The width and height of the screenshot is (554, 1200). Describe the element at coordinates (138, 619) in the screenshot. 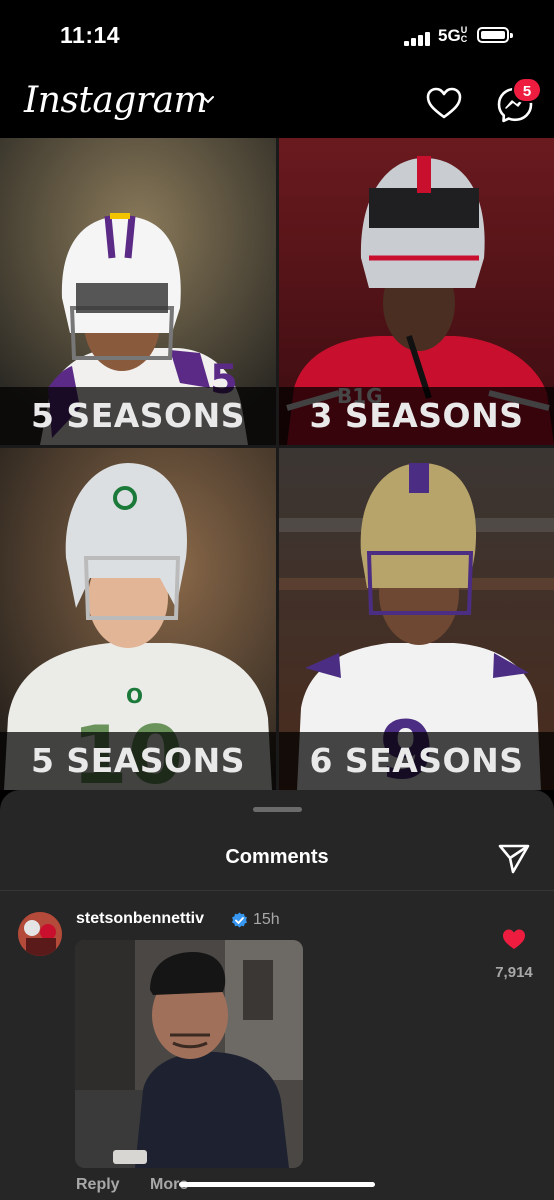

I see `post-tile: 10 O 5 SEASONS` at that location.